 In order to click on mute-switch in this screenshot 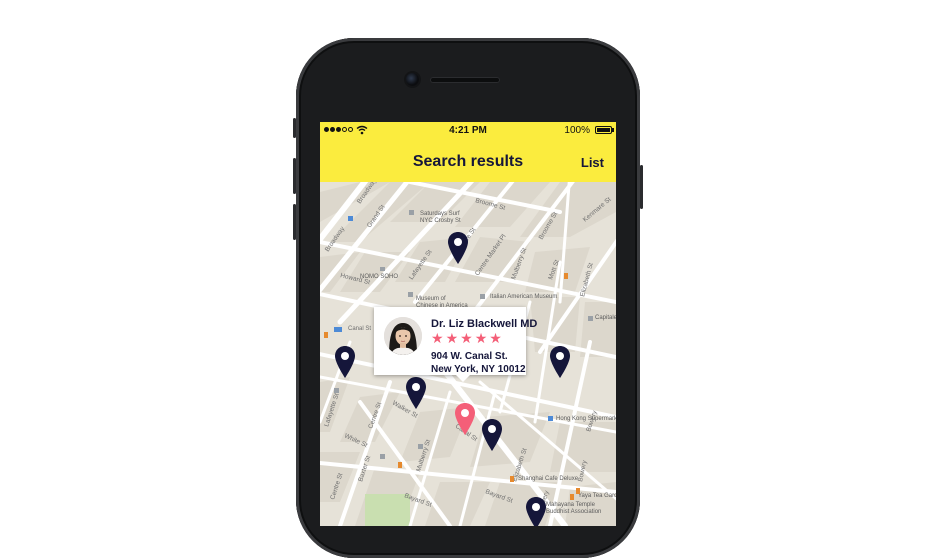, I will do `click(294, 128)`.